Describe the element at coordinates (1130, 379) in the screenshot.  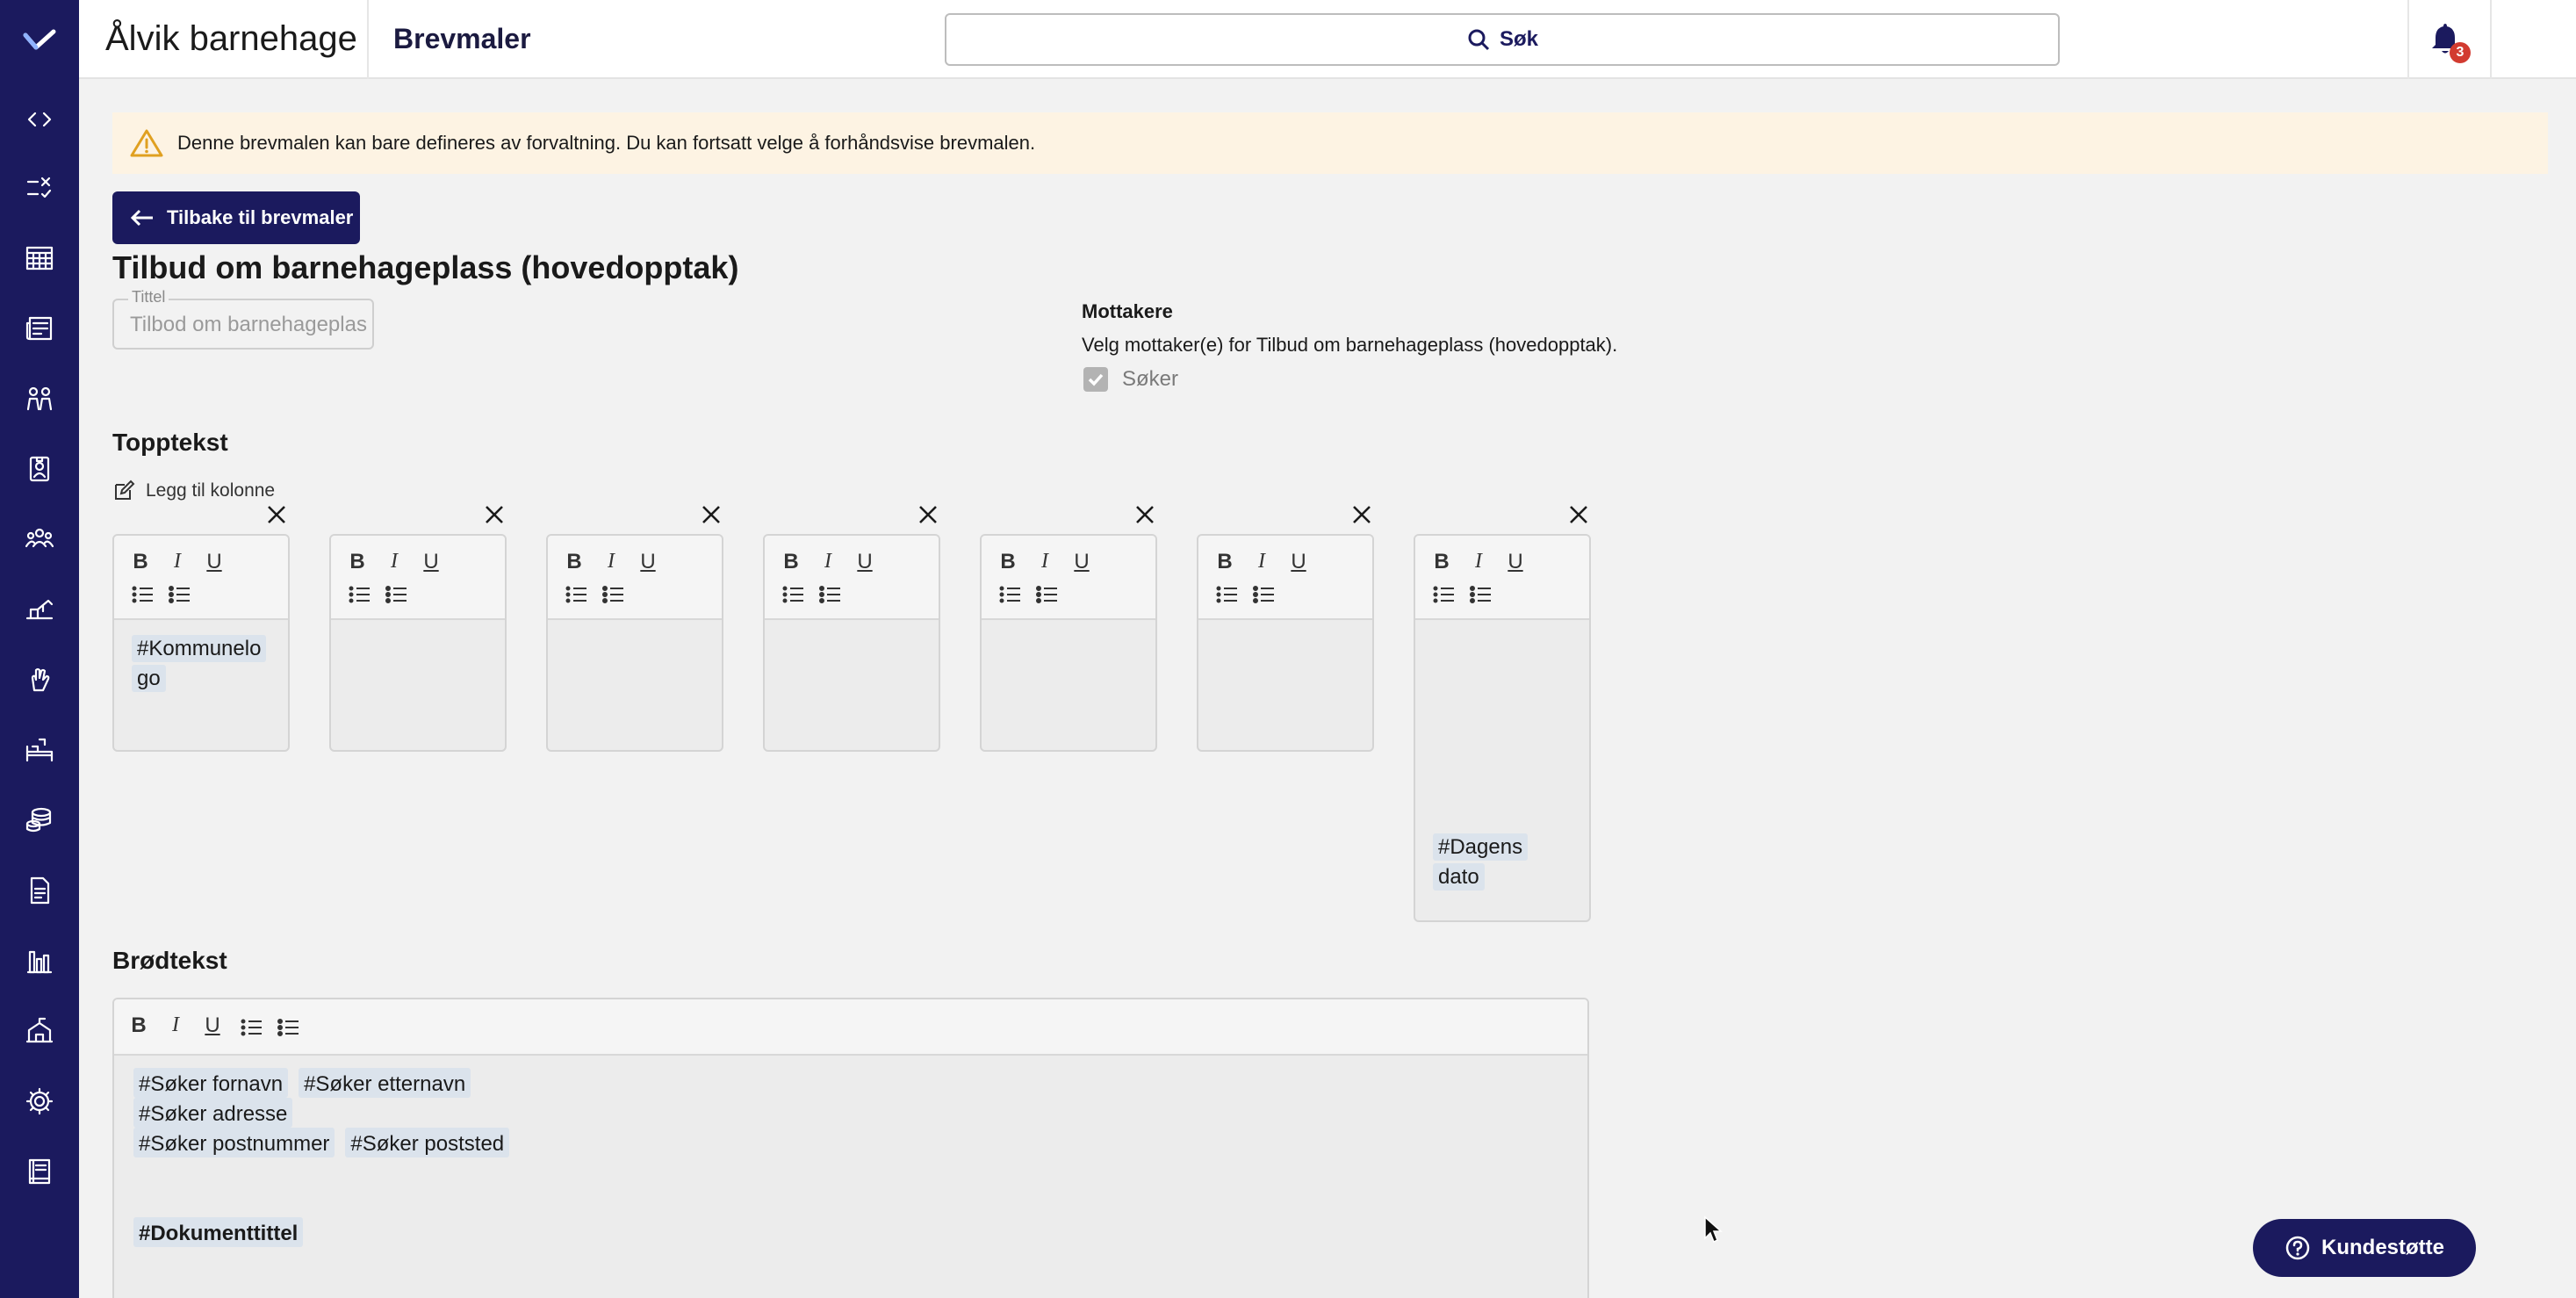
I see `recipient-option-applicant: Søker` at that location.